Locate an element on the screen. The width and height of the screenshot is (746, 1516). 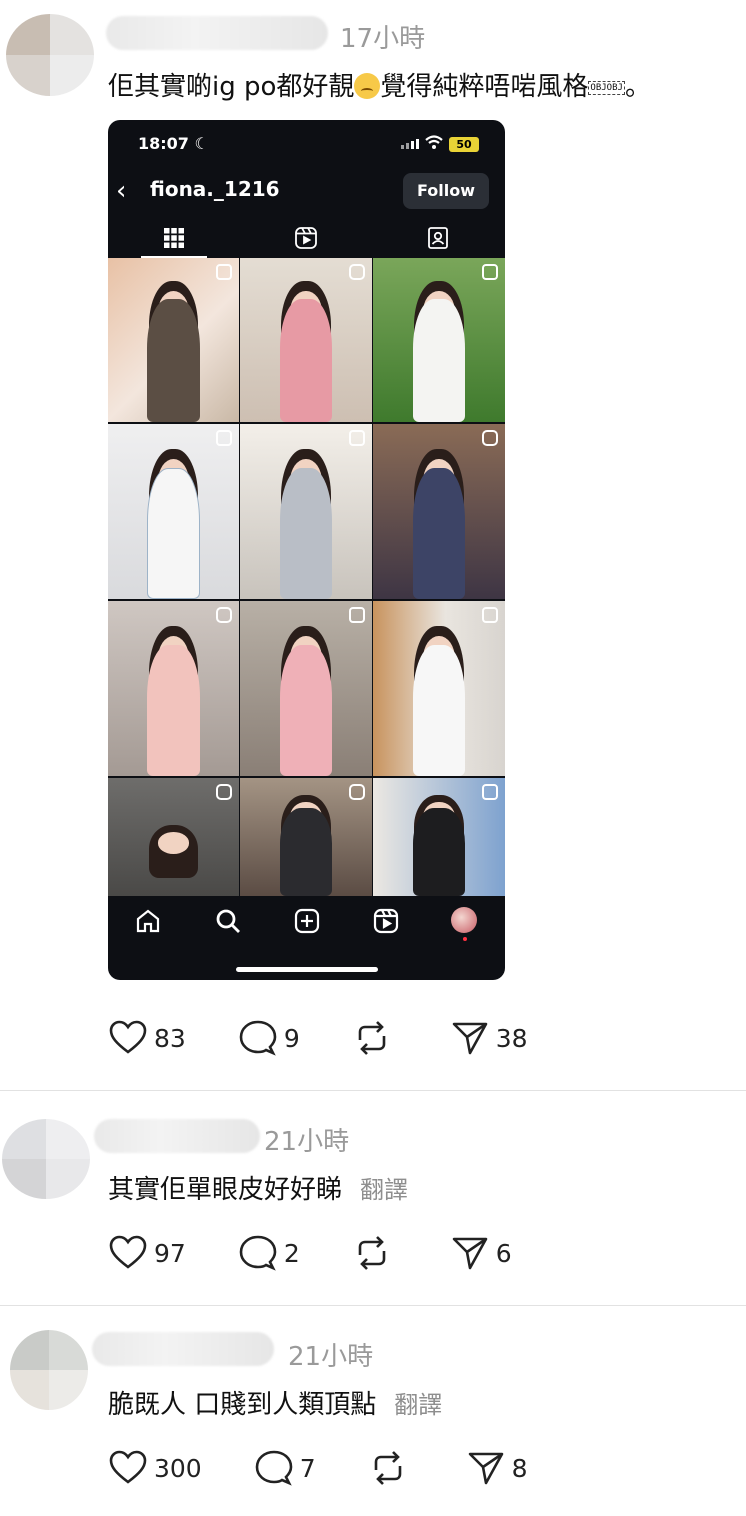
post-text-content: 脆既人 口賤到人類頂點 is located at coordinates (242, 1405).